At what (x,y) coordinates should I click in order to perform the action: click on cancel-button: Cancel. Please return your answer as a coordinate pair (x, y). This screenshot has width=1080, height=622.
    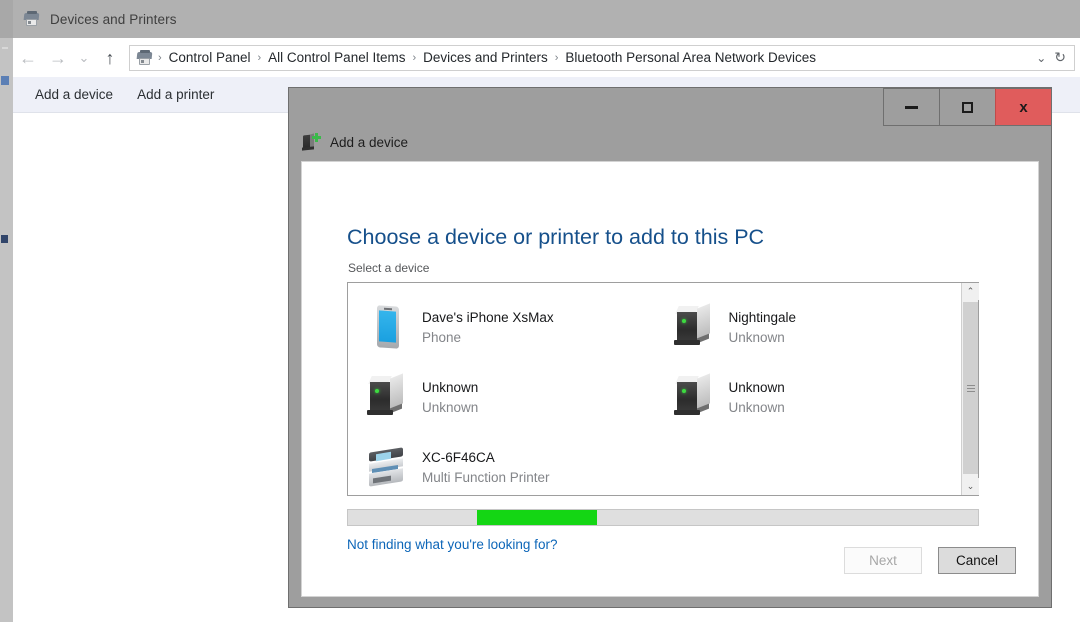
    Looking at the image, I should click on (977, 560).